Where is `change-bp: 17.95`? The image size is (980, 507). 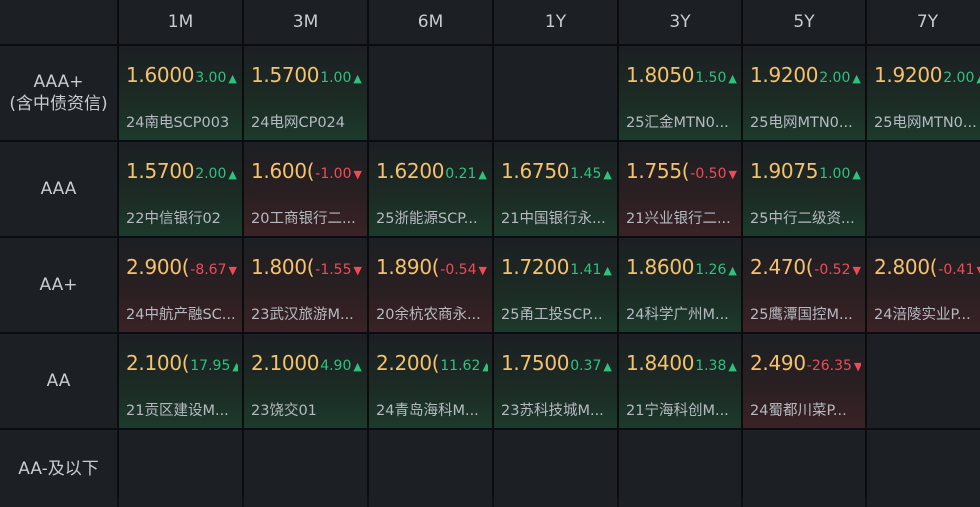
change-bp: 17.95 is located at coordinates (210, 366).